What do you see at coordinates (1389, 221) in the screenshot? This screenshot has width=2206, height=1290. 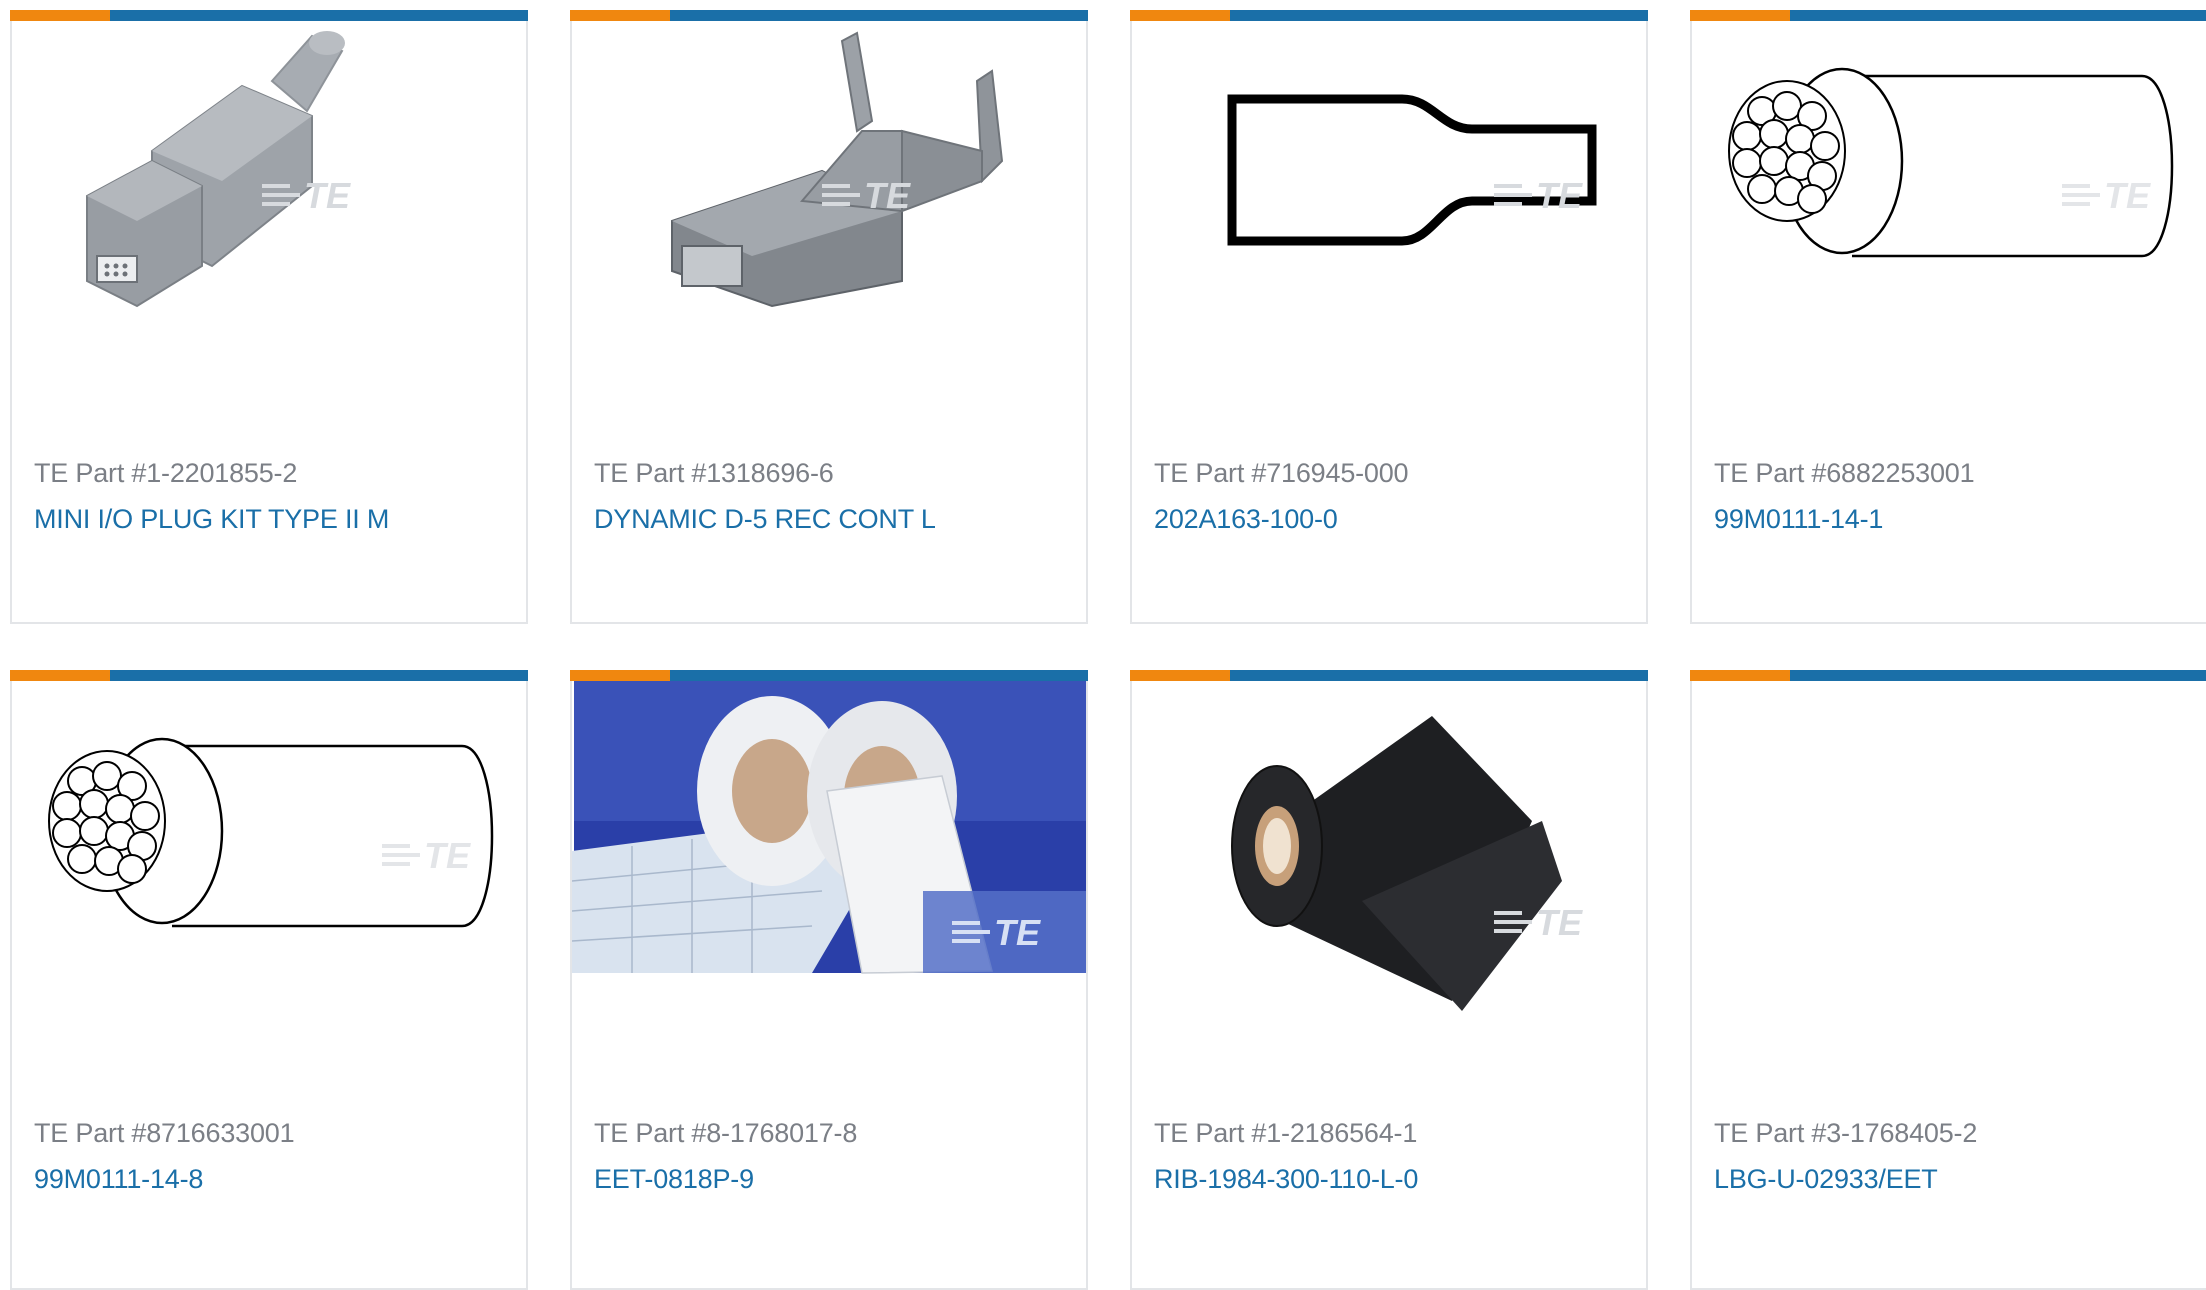 I see `product-image-heat-shrink-boot: TE` at bounding box center [1389, 221].